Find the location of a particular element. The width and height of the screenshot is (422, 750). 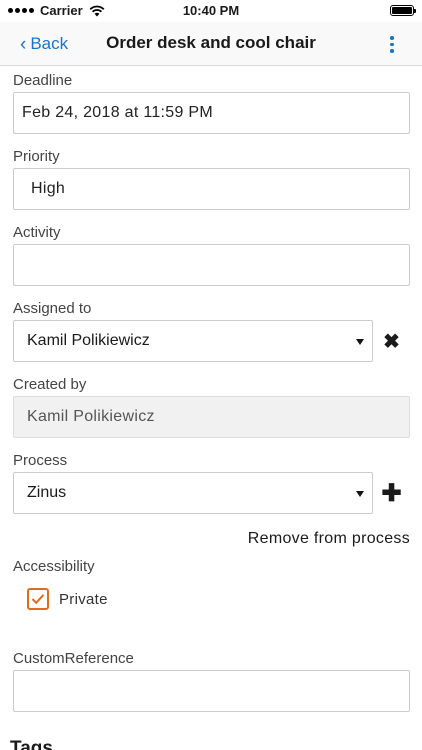

page-title: Order desk and cool chair is located at coordinates (211, 42).